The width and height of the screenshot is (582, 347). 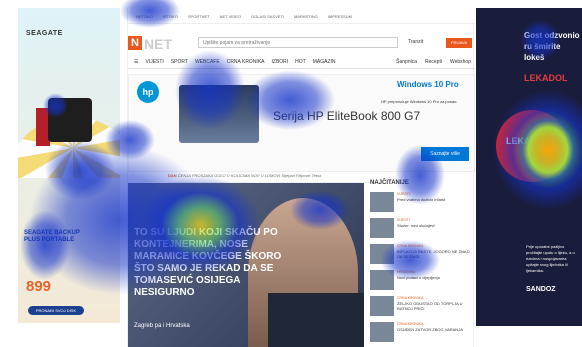 What do you see at coordinates (56, 310) in the screenshot?
I see `ad-cta-button: PRONAĐI SVOJ DISK` at bounding box center [56, 310].